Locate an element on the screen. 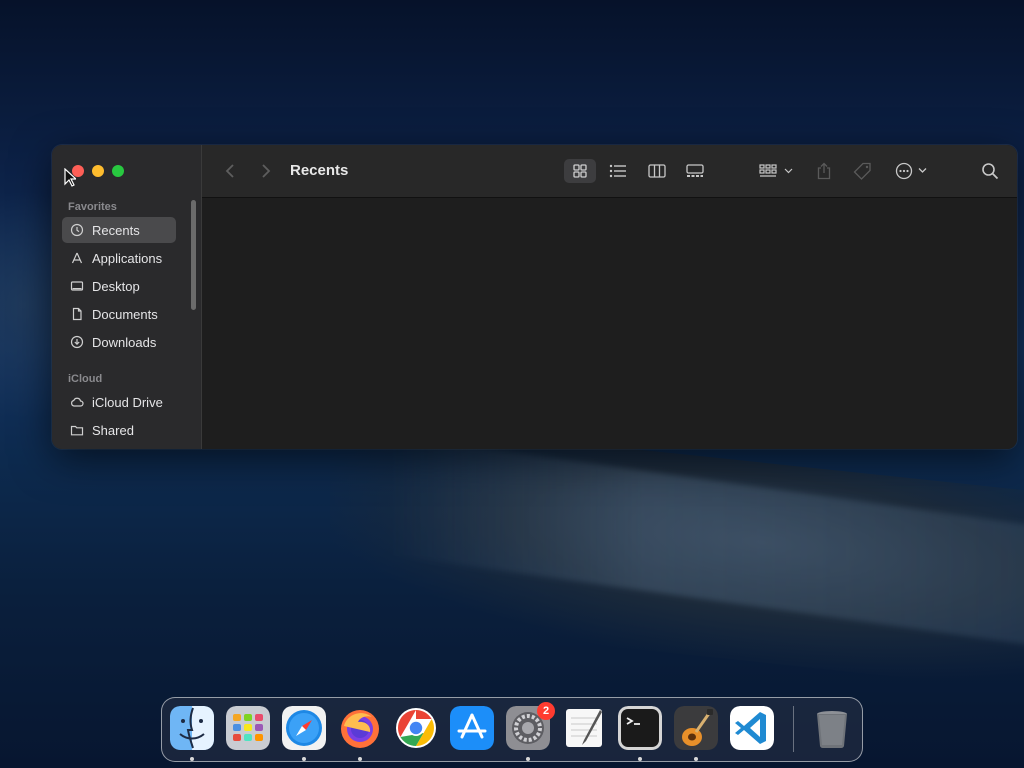 Image resolution: width=1024 pixels, height=768 pixels. sidebar-item-label: Desktop is located at coordinates (116, 286).